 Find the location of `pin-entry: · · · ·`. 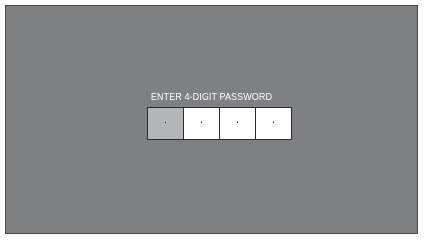

pin-entry: · · · · is located at coordinates (219, 123).